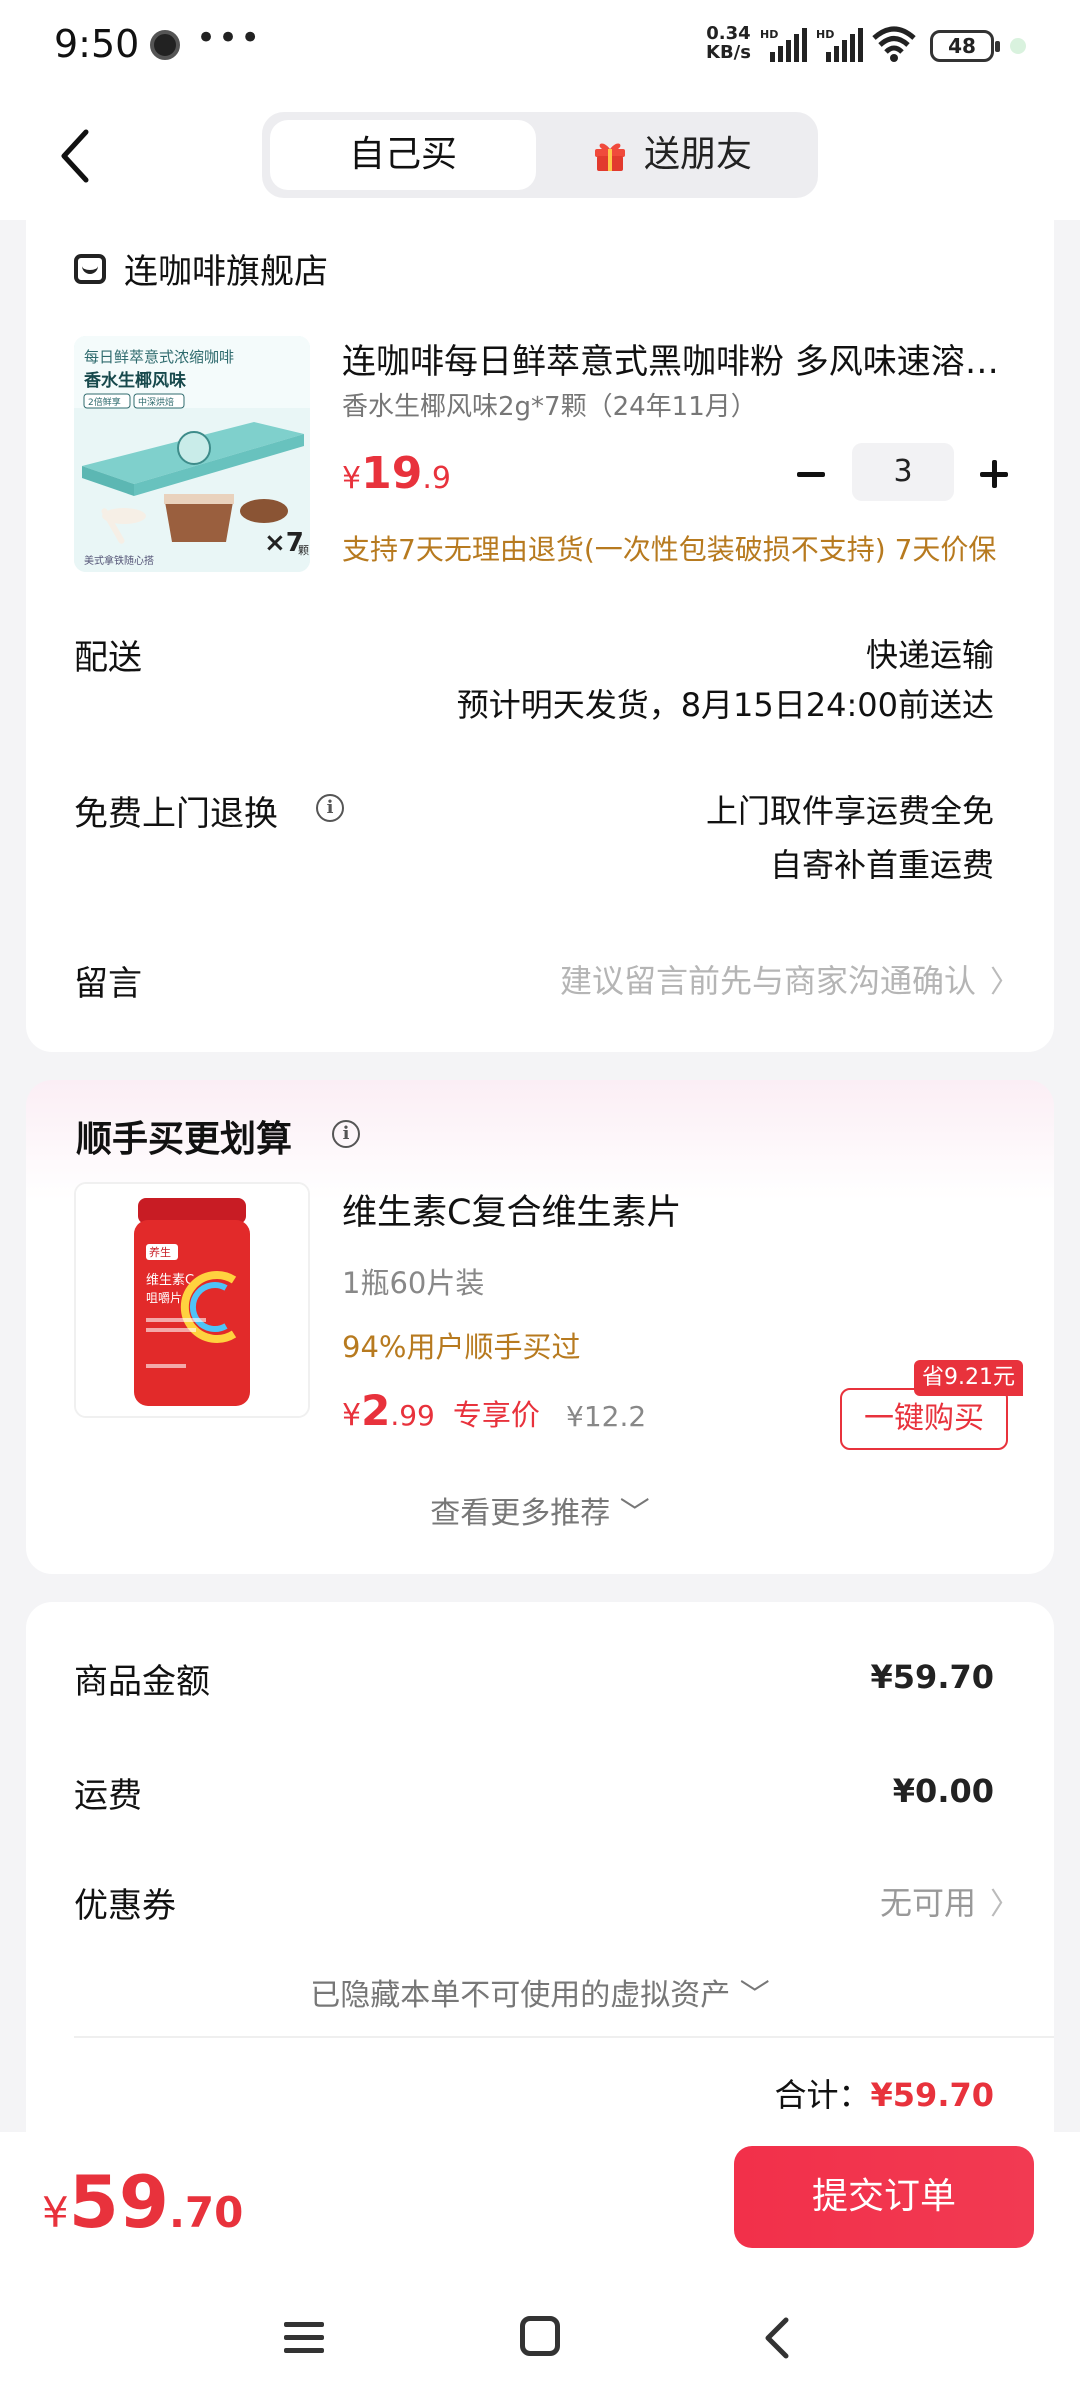 The height and width of the screenshot is (2400, 1080). I want to click on system-nav-bar, so click(540, 2341).